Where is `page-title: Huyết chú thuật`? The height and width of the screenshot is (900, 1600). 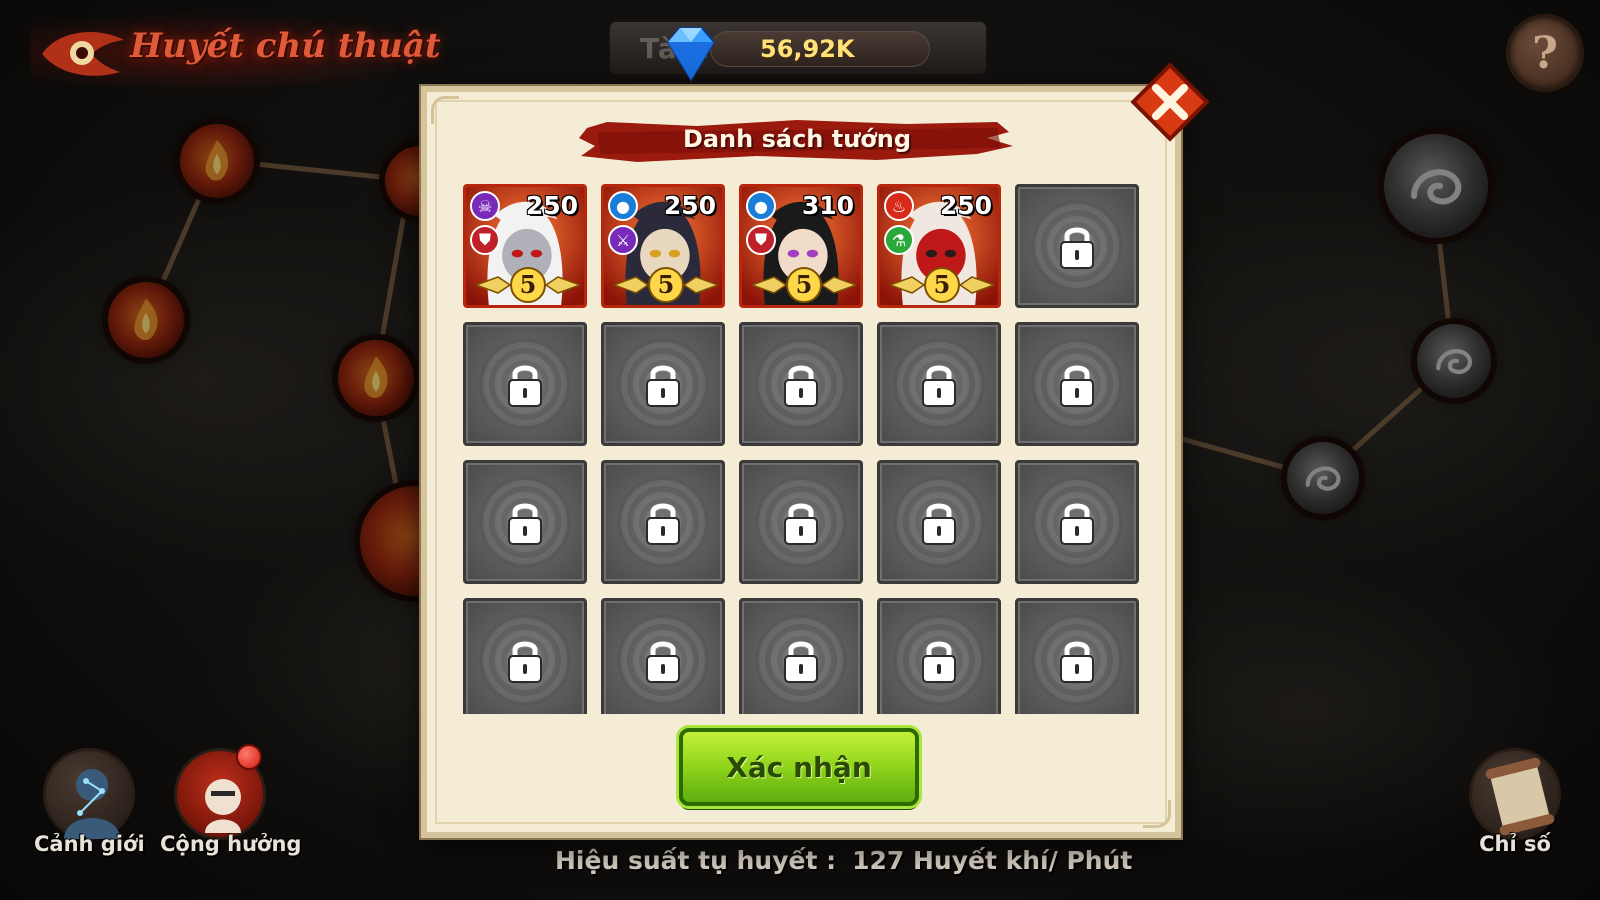
page-title: Huyết chú thuật is located at coordinates (285, 46).